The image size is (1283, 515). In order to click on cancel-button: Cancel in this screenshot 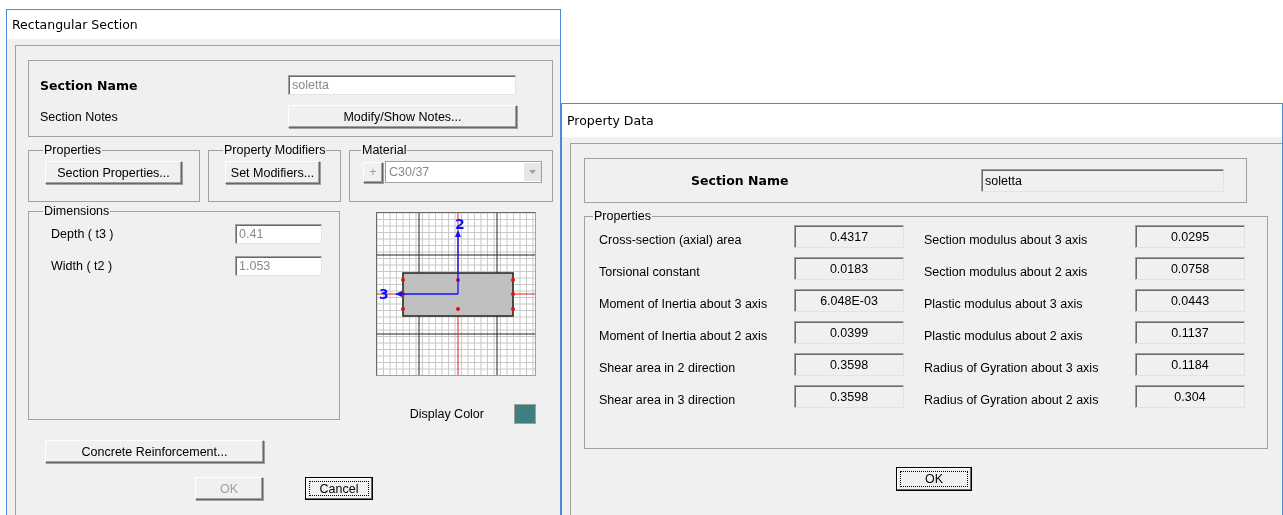, I will do `click(339, 488)`.